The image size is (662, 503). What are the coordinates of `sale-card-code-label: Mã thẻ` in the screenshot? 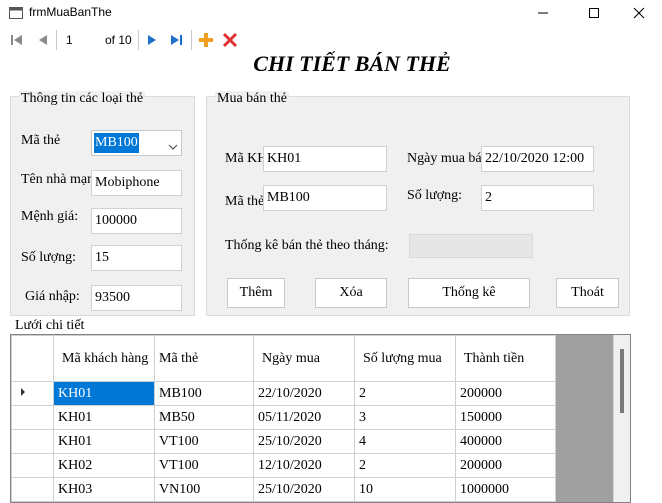 It's located at (244, 201).